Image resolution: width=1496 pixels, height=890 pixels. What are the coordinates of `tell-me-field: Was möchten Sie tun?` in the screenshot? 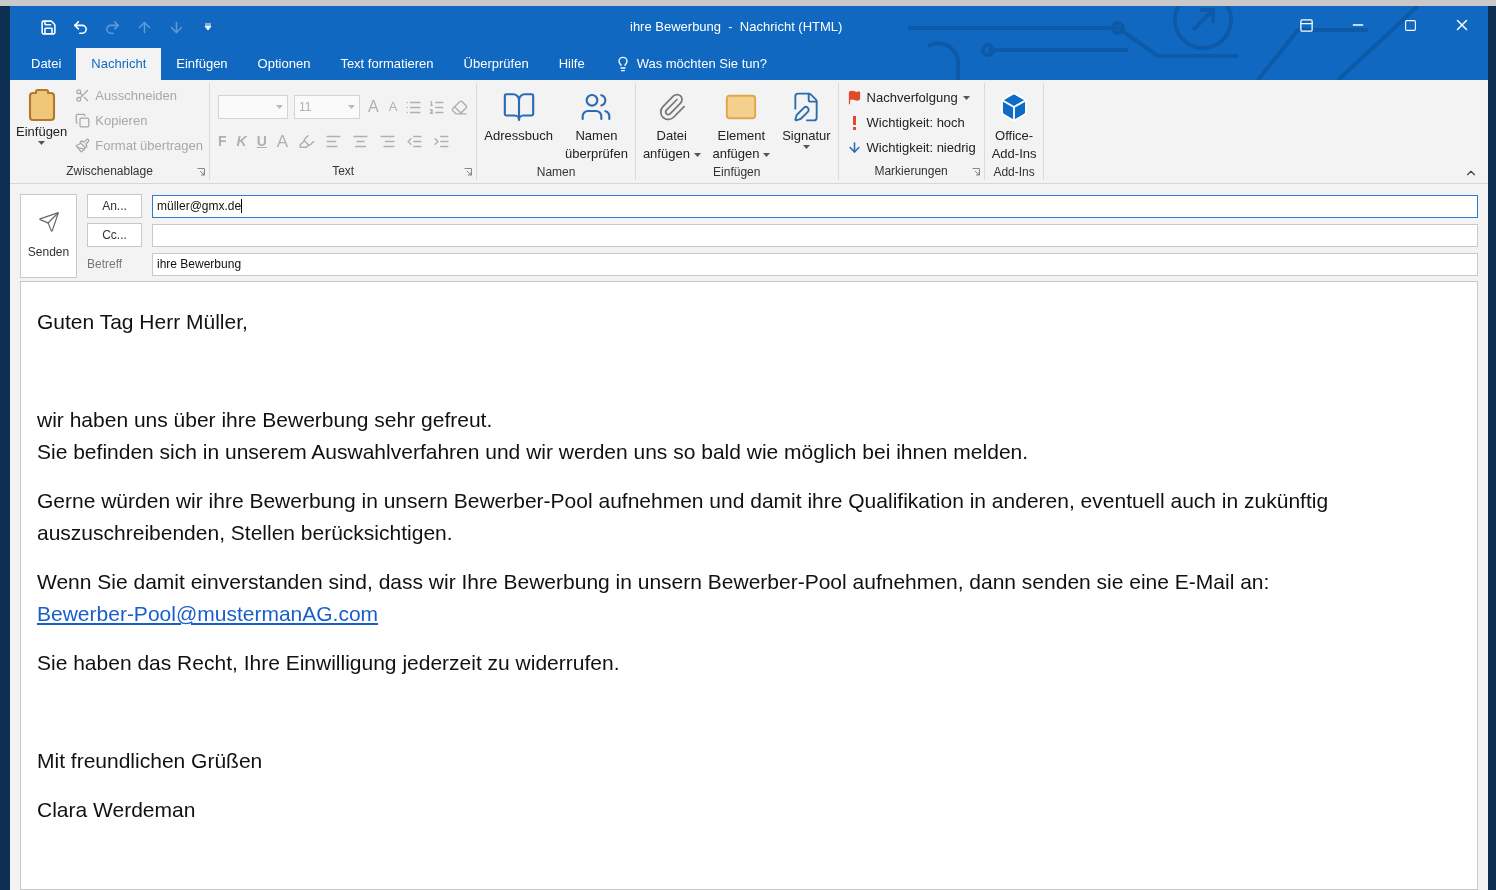 It's located at (683, 64).